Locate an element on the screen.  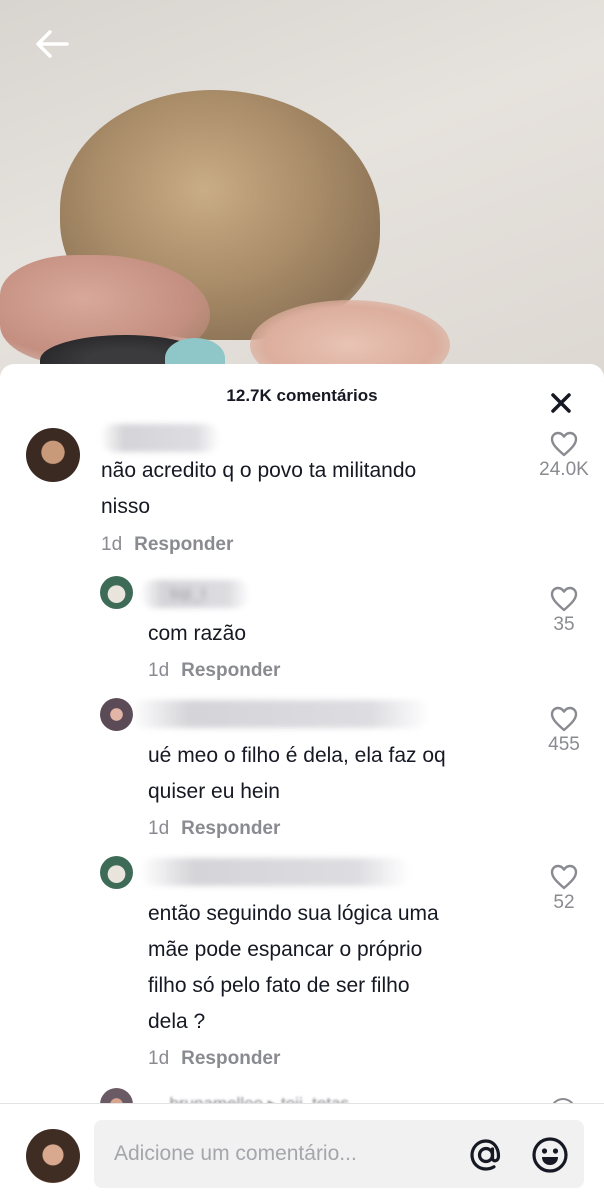
comment-text-line: então seguindo sua lógica uma is located at coordinates (293, 913).